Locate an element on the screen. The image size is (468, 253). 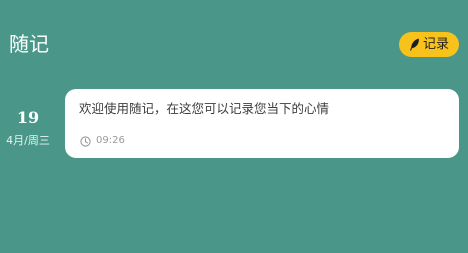
feather-icon is located at coordinates (414, 44).